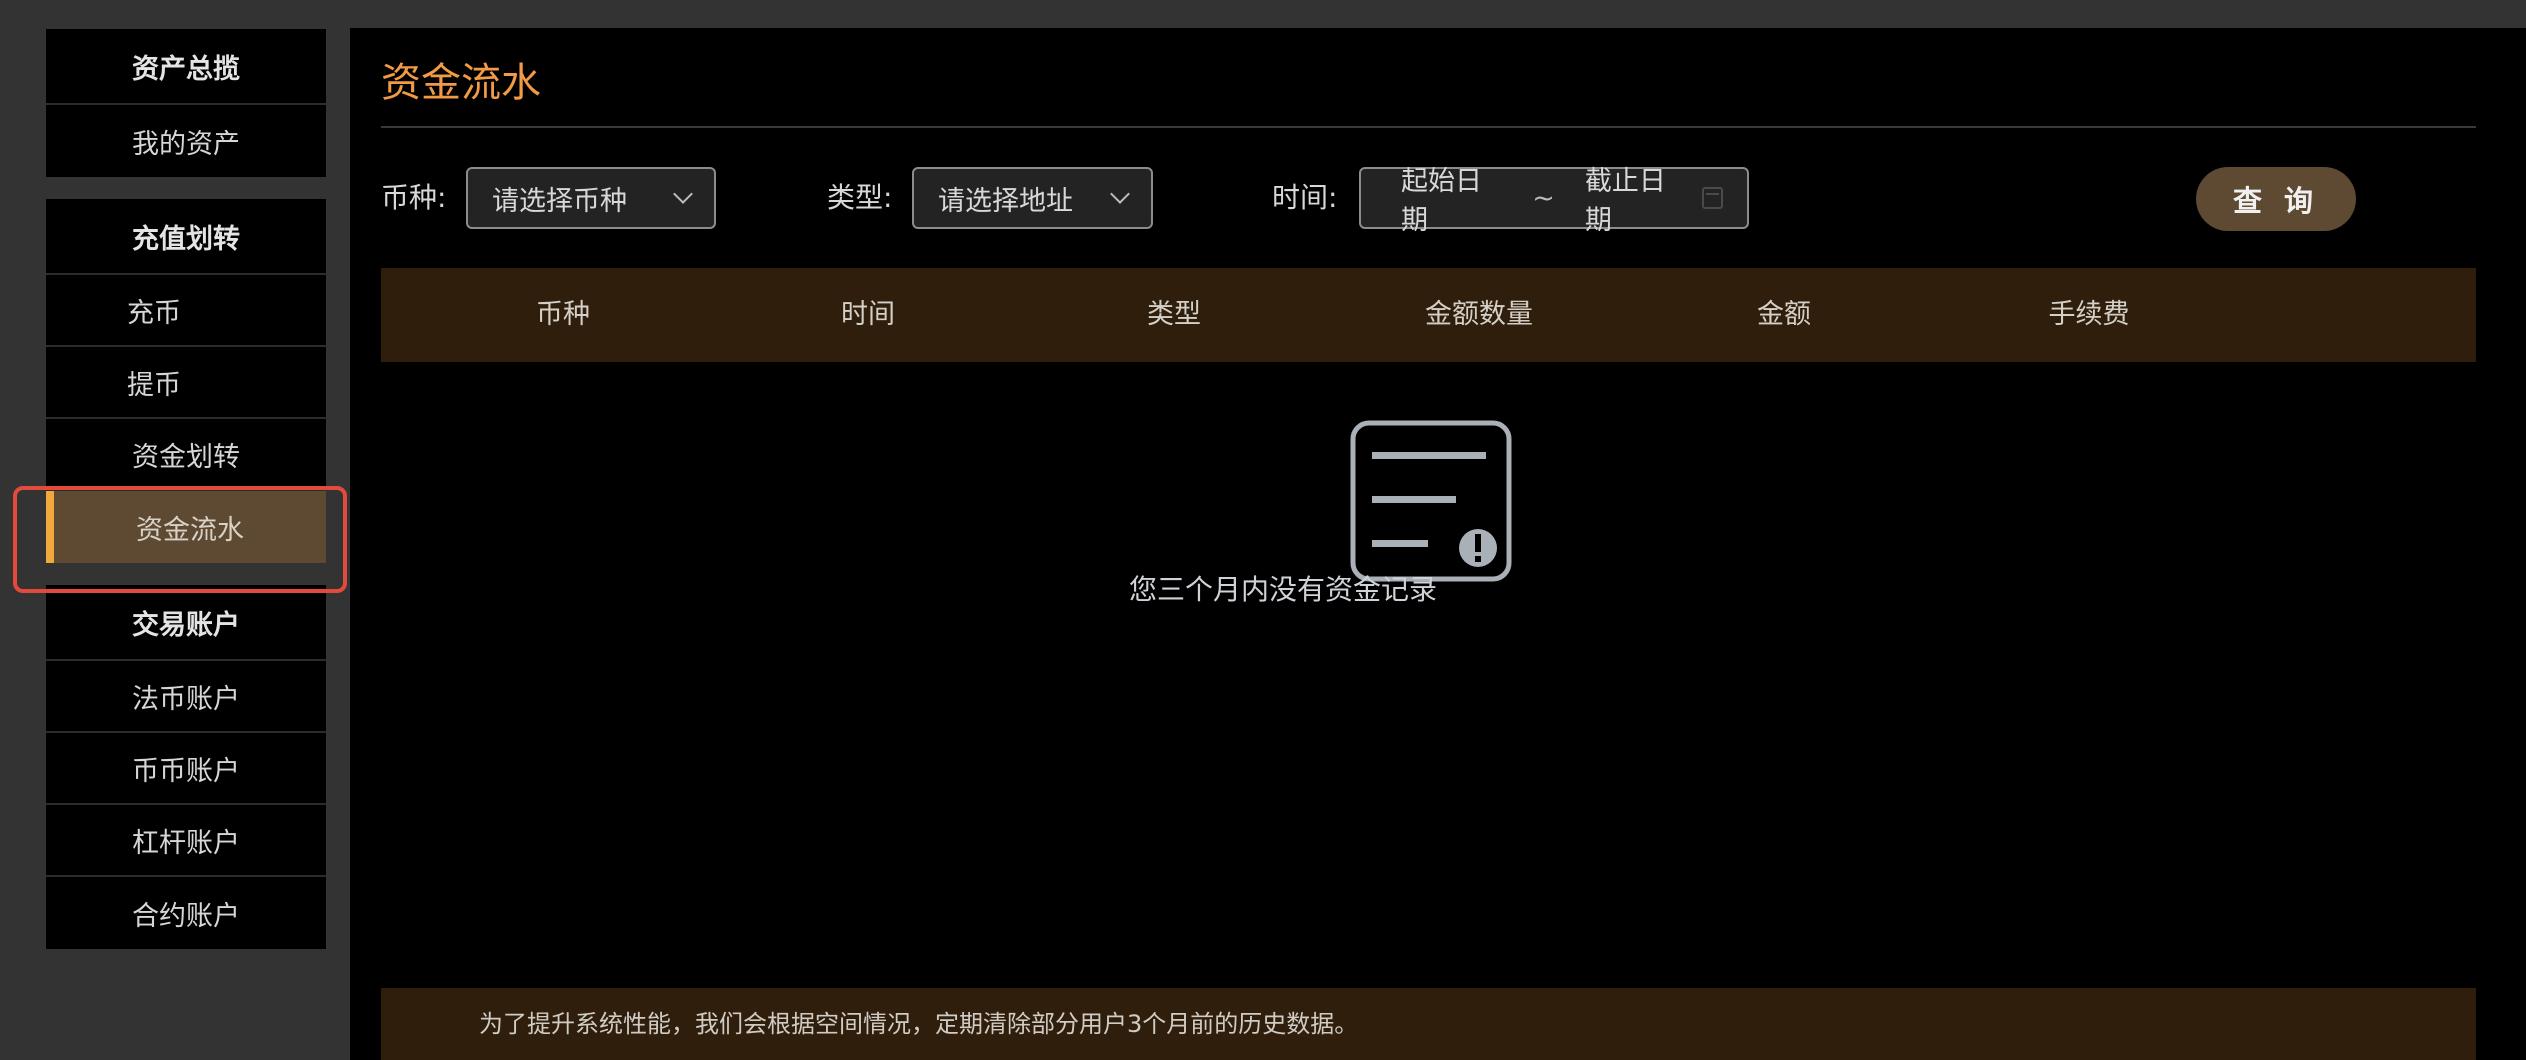 The height and width of the screenshot is (1060, 2526). What do you see at coordinates (1784, 314) in the screenshot?
I see `column-amount: 金额` at bounding box center [1784, 314].